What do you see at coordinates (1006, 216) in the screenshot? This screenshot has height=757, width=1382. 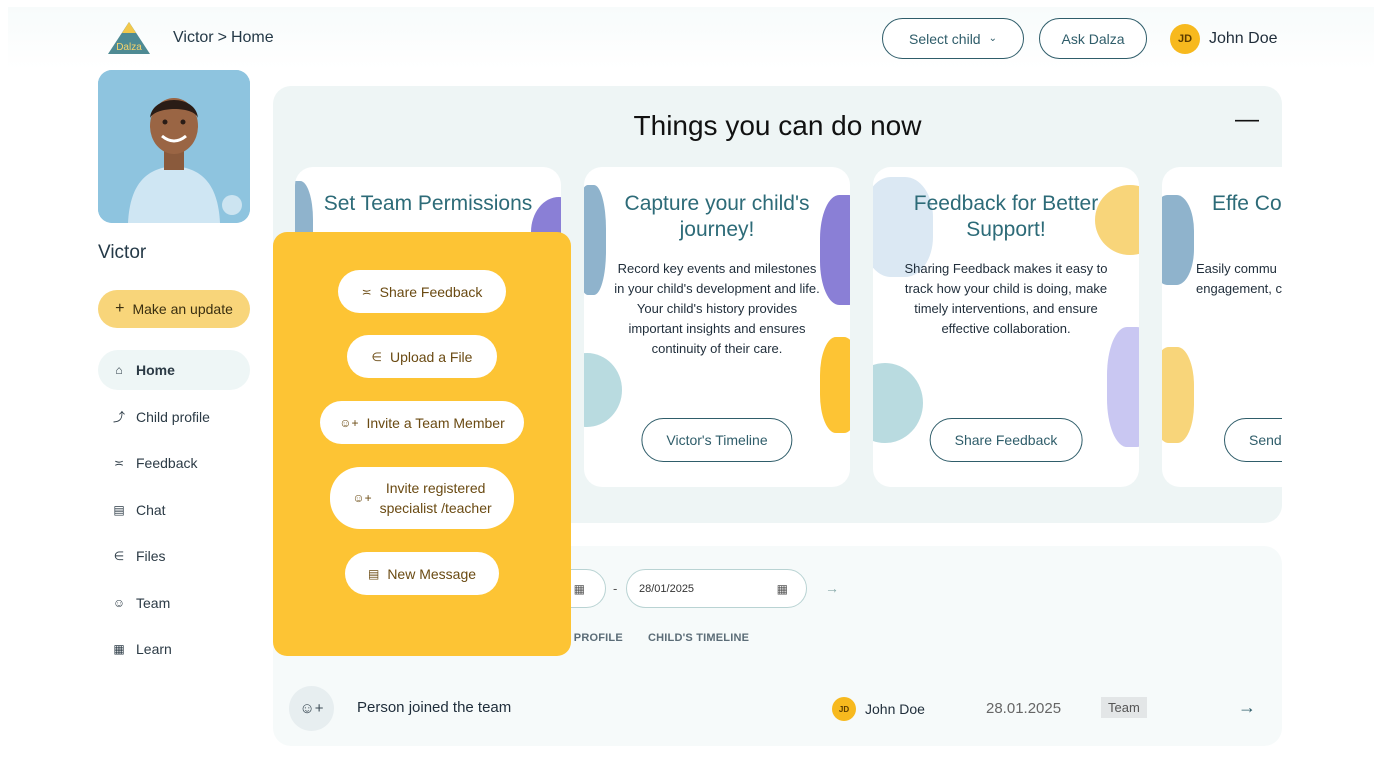 I see `card-title: Feedback for Better Support!` at bounding box center [1006, 216].